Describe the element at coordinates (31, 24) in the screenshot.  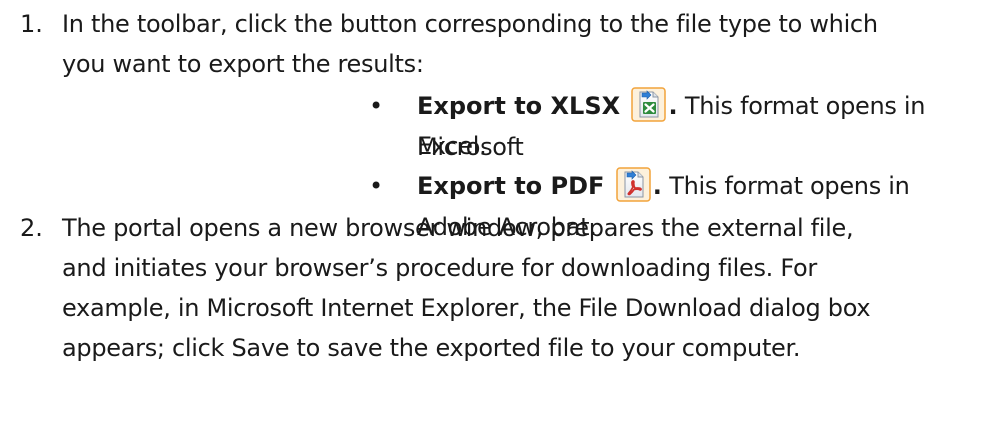
I see `step-number: 1.` at that location.